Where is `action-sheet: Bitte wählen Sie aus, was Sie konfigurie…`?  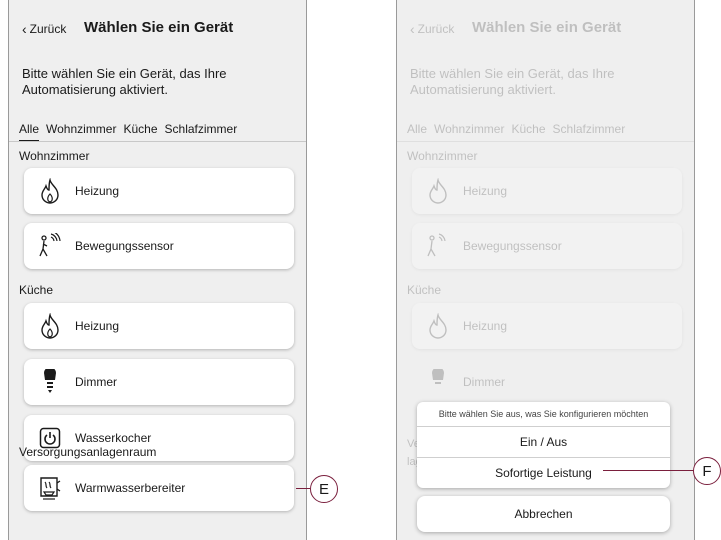
action-sheet: Bitte wählen Sie aus, was Sie konfigurie… is located at coordinates (543, 445).